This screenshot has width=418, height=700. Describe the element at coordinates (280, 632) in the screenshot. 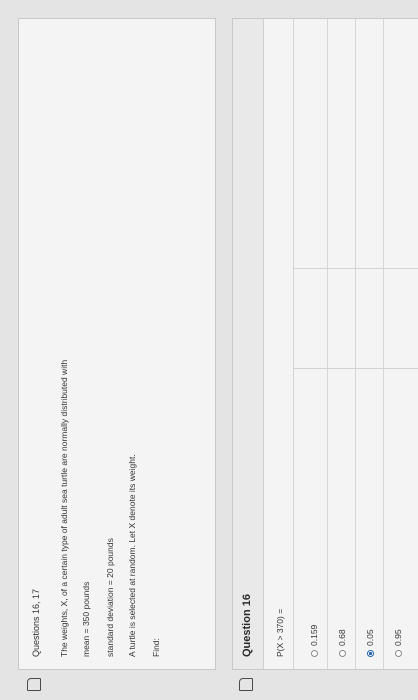

I see `question-prompt: P(X > 370) =` at that location.